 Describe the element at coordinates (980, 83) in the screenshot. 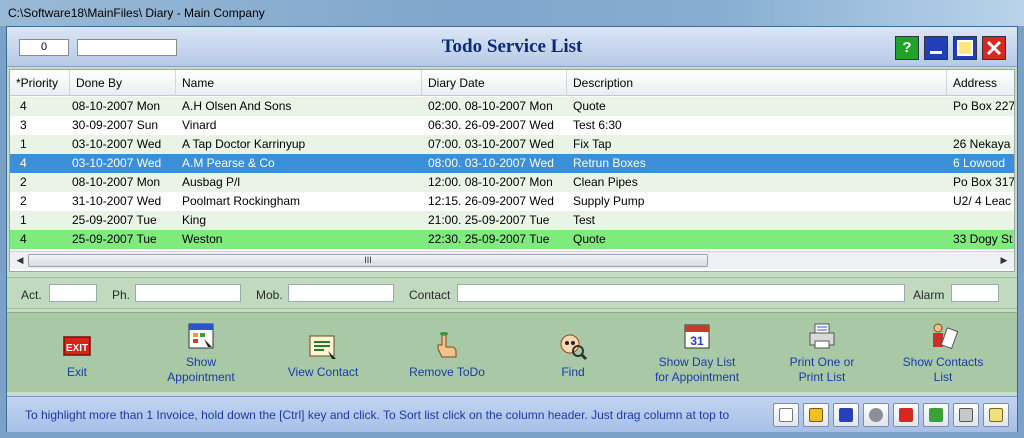

I see `col-header-address: Address` at that location.